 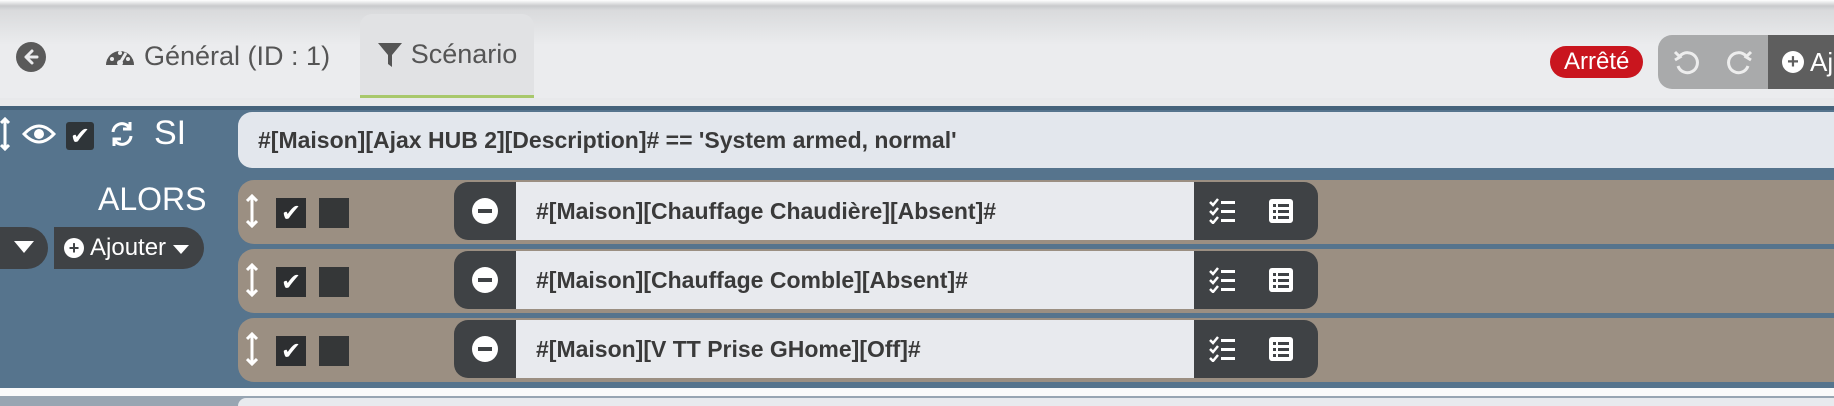 I want to click on action-command-group: #[Maison][Chauffage Comble][Absent]#, so click(x=886, y=280).